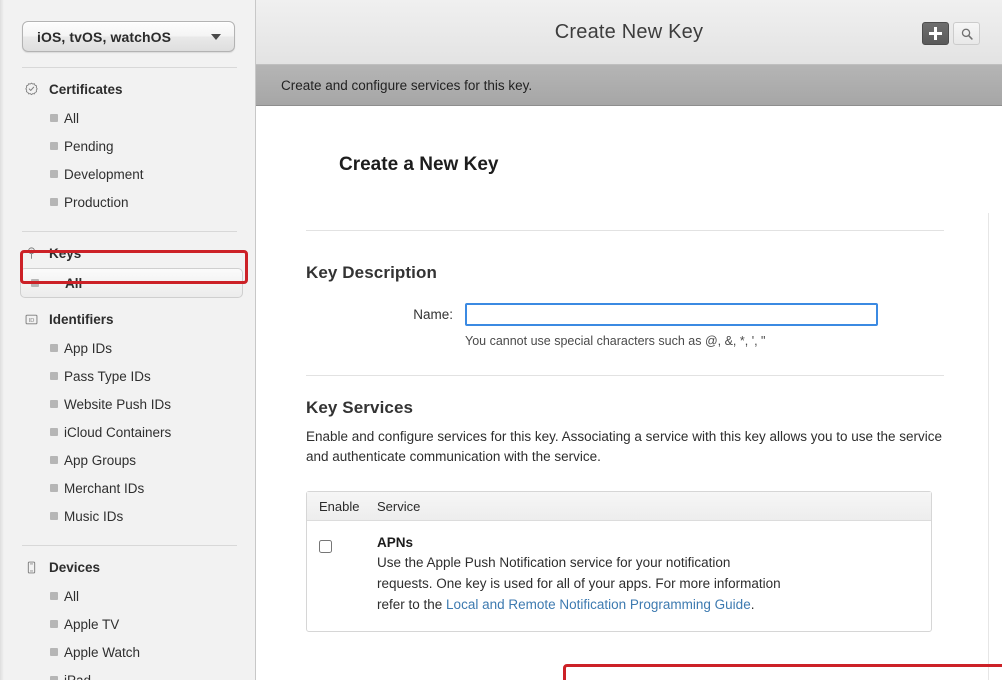  I want to click on sidebar-group-header-devices: Devices, so click(127, 567).